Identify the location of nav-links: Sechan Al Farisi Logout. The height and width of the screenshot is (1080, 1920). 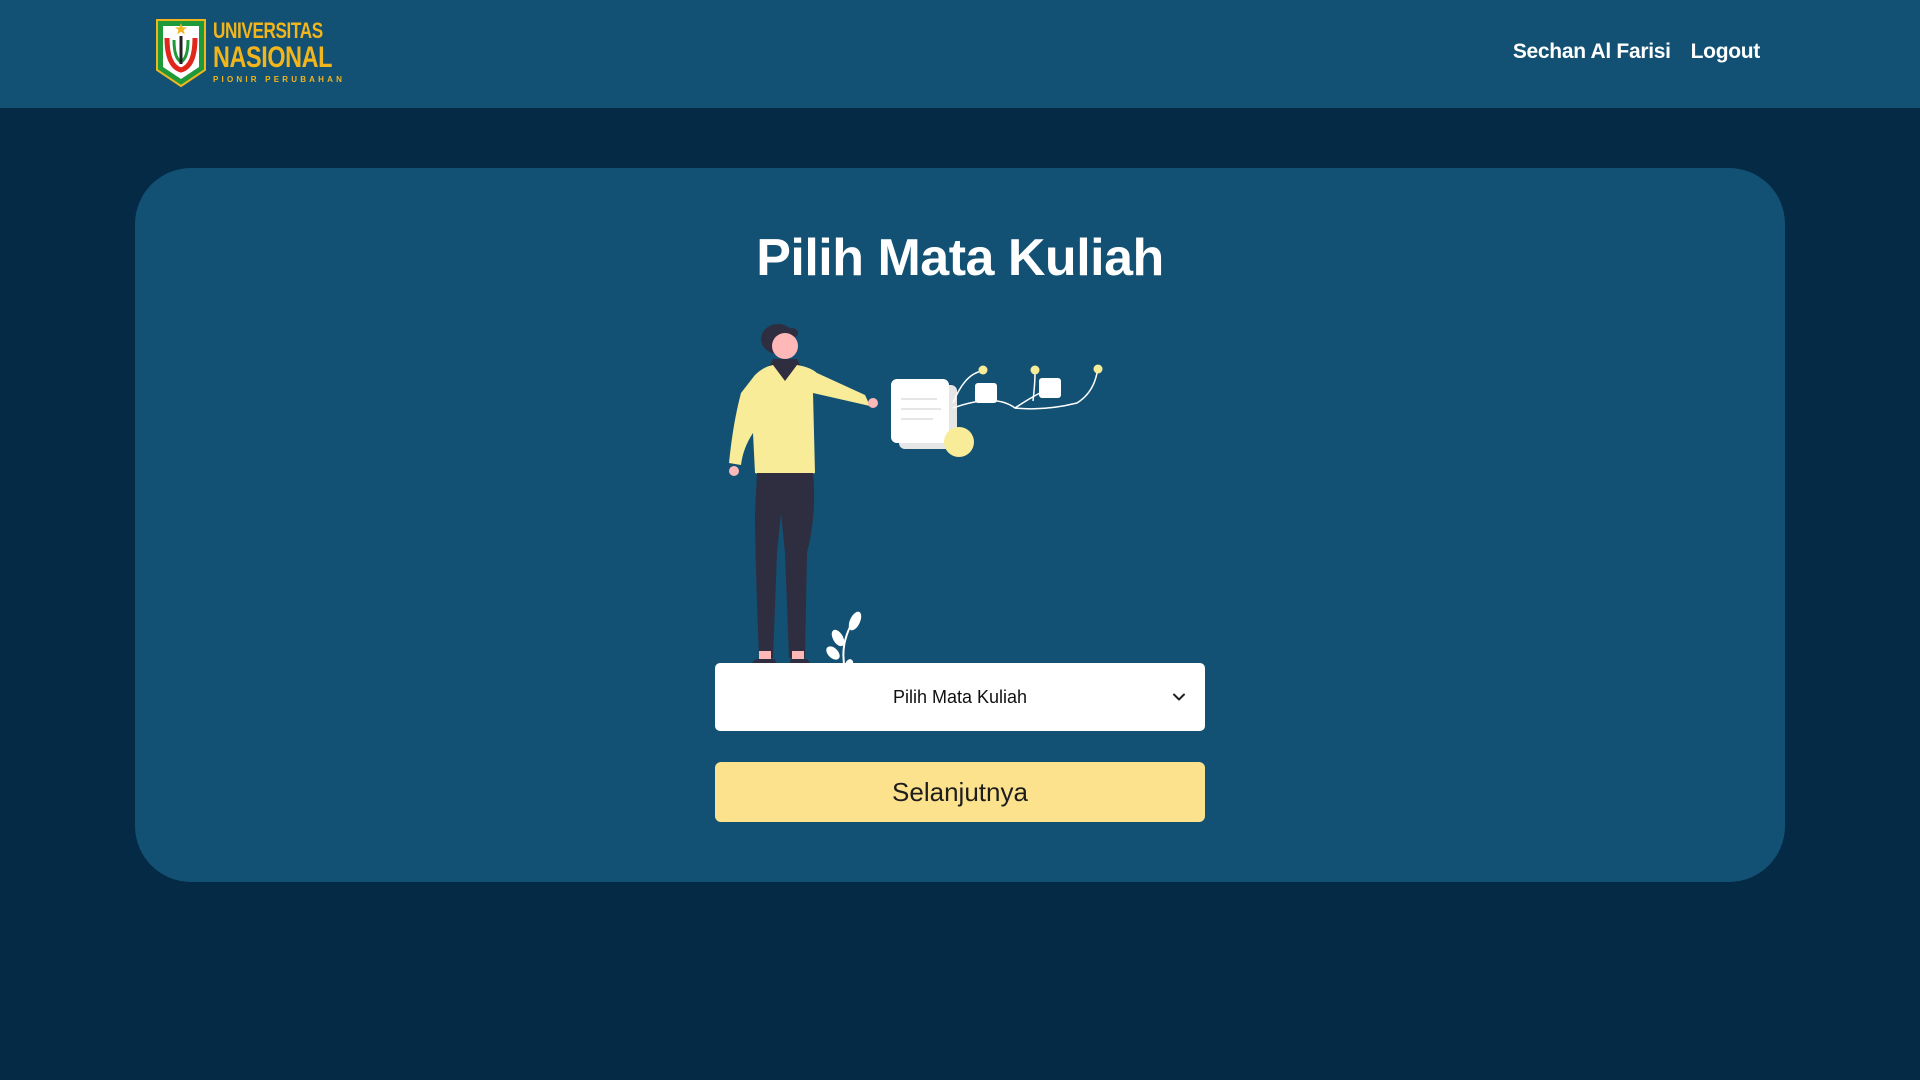
(1636, 52).